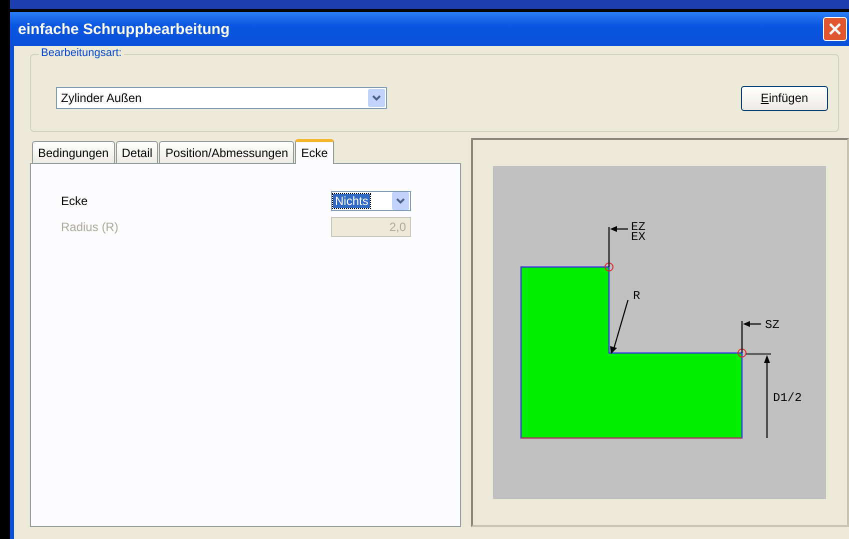 This screenshot has width=849, height=539. I want to click on diagram-label: D1/2, so click(787, 398).